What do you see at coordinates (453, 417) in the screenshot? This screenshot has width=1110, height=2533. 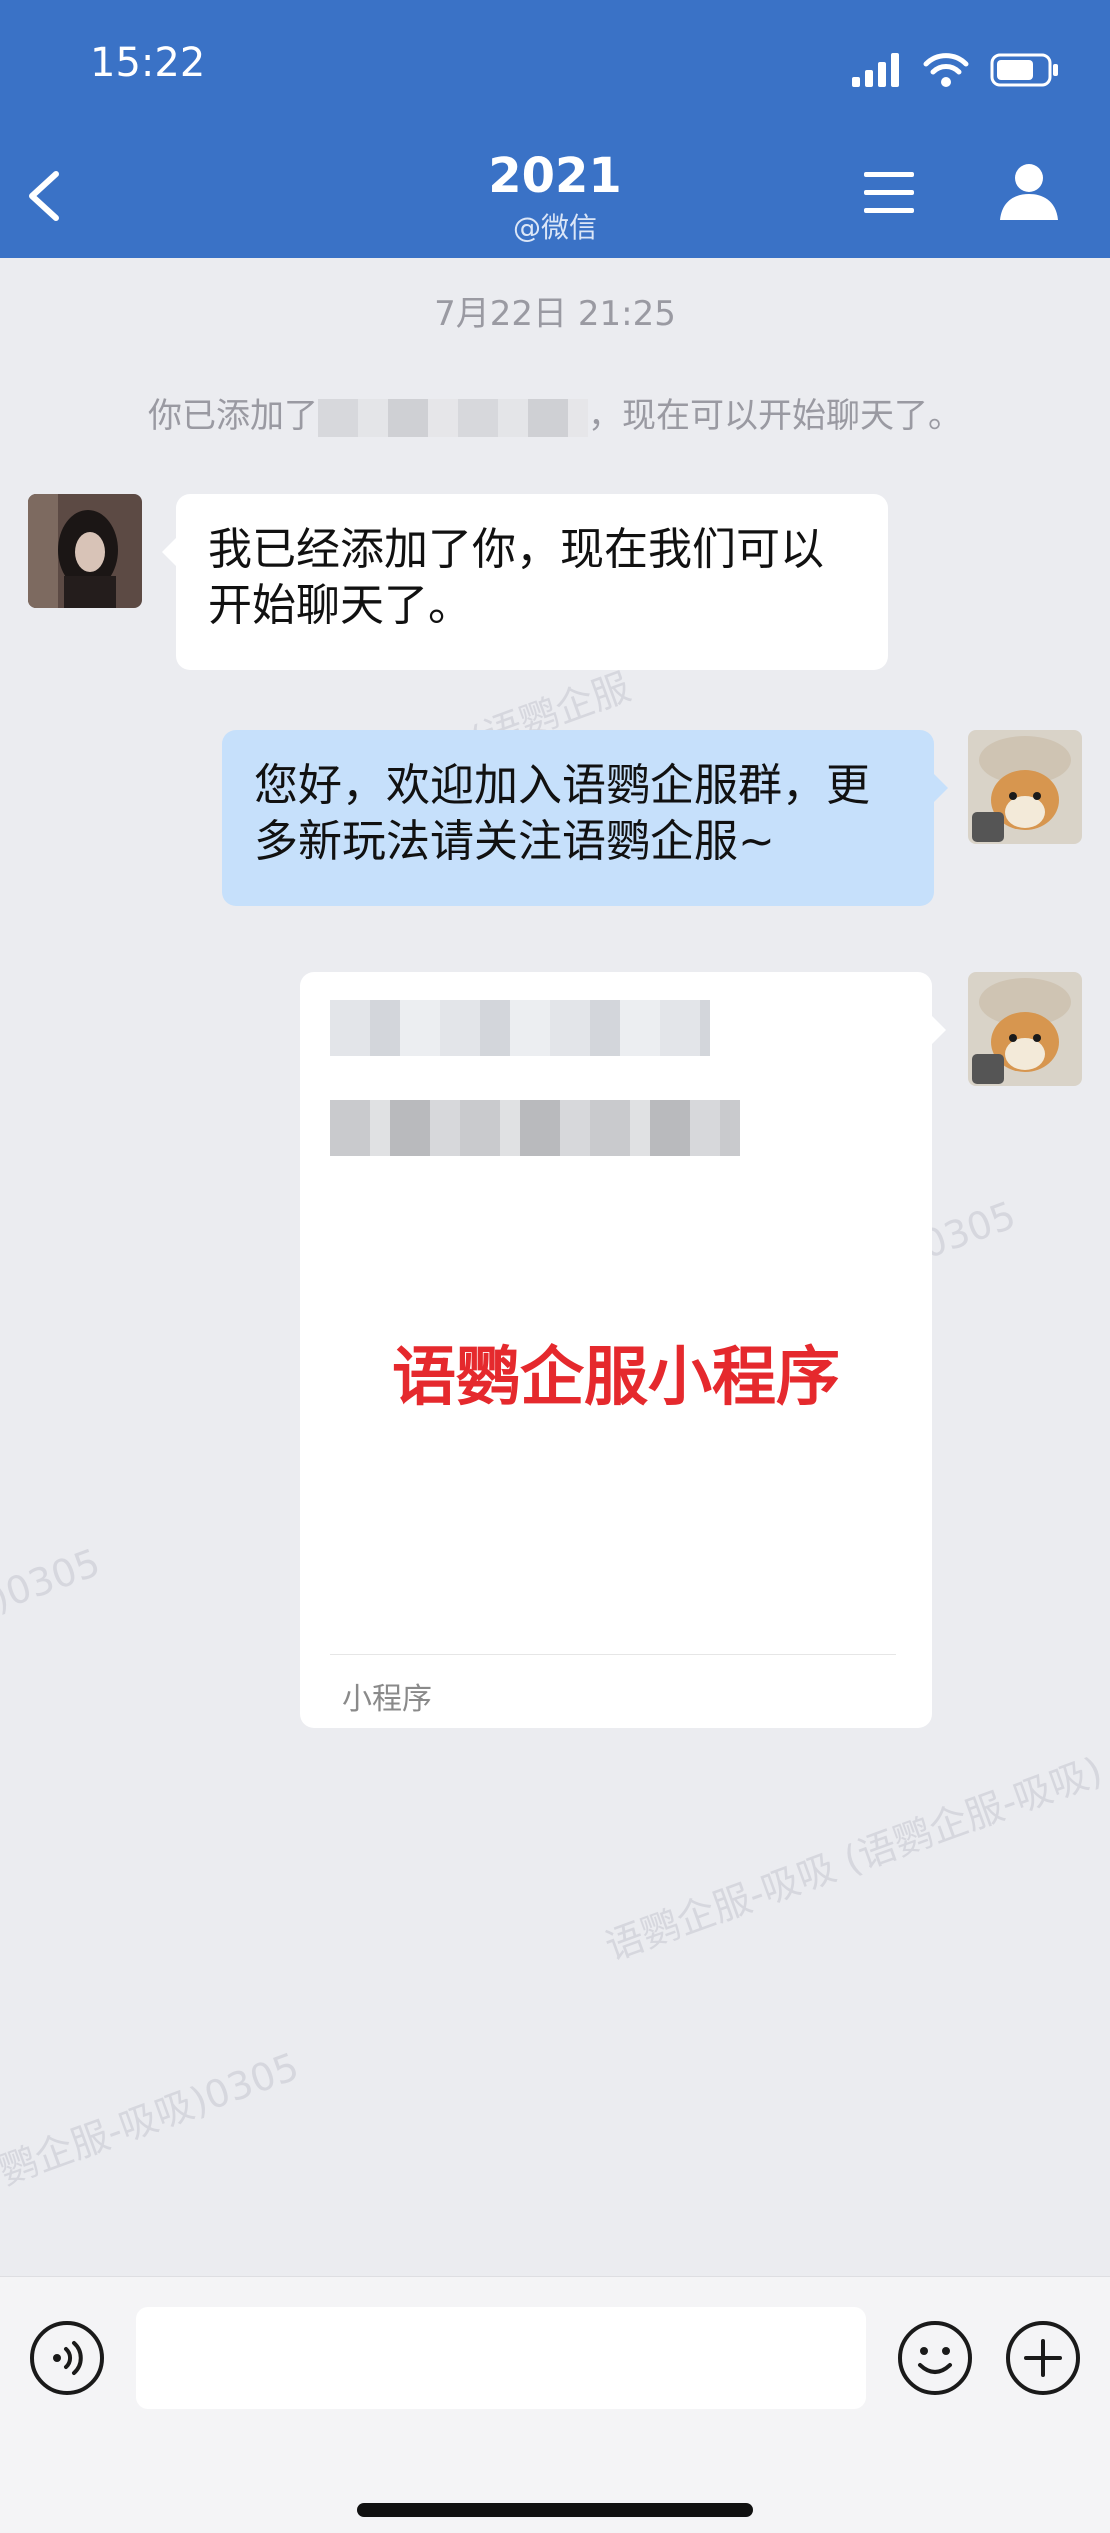 I see `blurred-contact-name` at bounding box center [453, 417].